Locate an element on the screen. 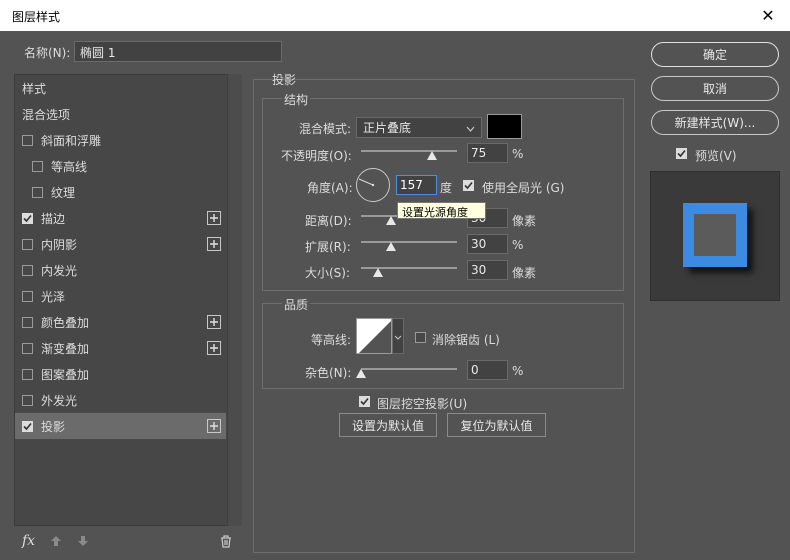  style-item-11: 投影 is located at coordinates (120, 426).